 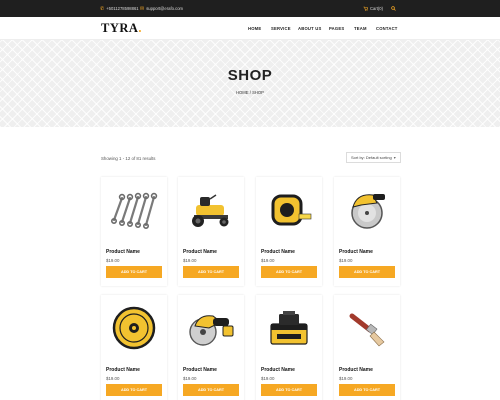 I want to click on tape-measure-icon, so click(x=291, y=210).